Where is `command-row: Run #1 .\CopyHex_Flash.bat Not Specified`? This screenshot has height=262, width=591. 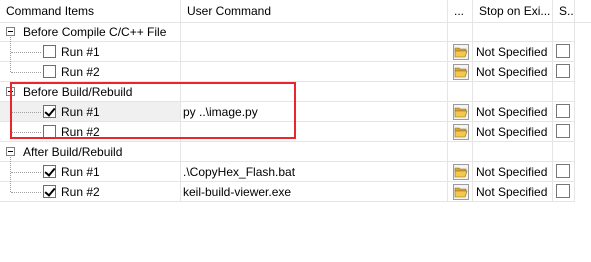
command-row: Run #1 .\CopyHex_Flash.bat Not Specified is located at coordinates (295, 172).